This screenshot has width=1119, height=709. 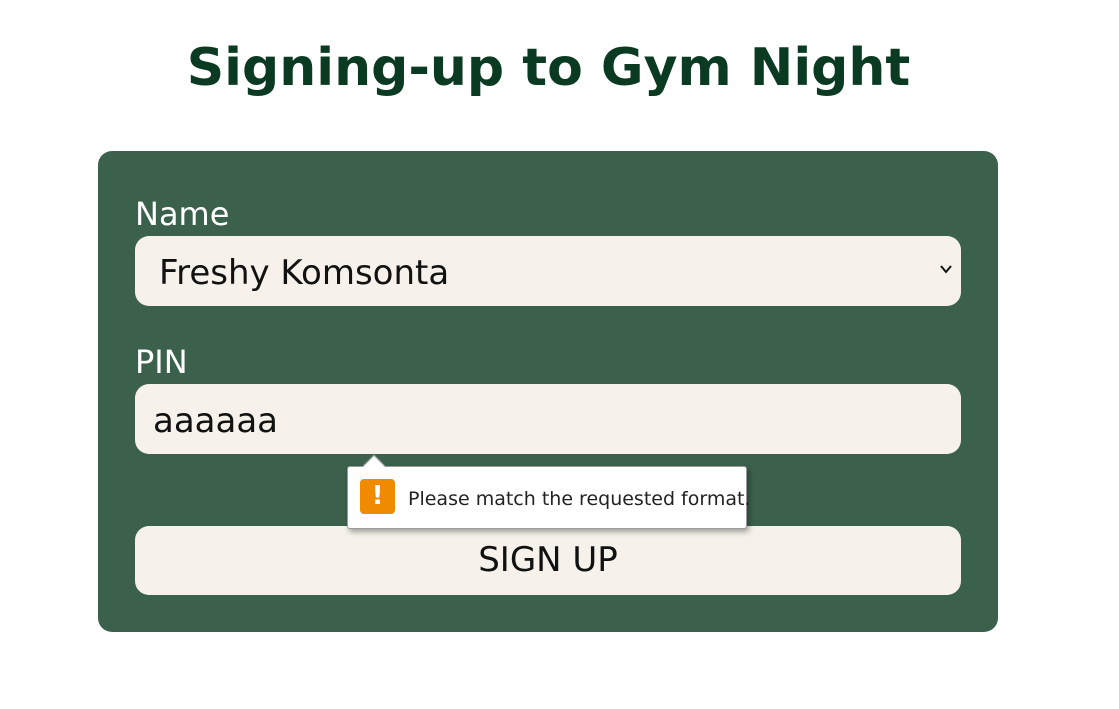 What do you see at coordinates (216, 421) in the screenshot?
I see `pin-input-value: aaaaaa` at bounding box center [216, 421].